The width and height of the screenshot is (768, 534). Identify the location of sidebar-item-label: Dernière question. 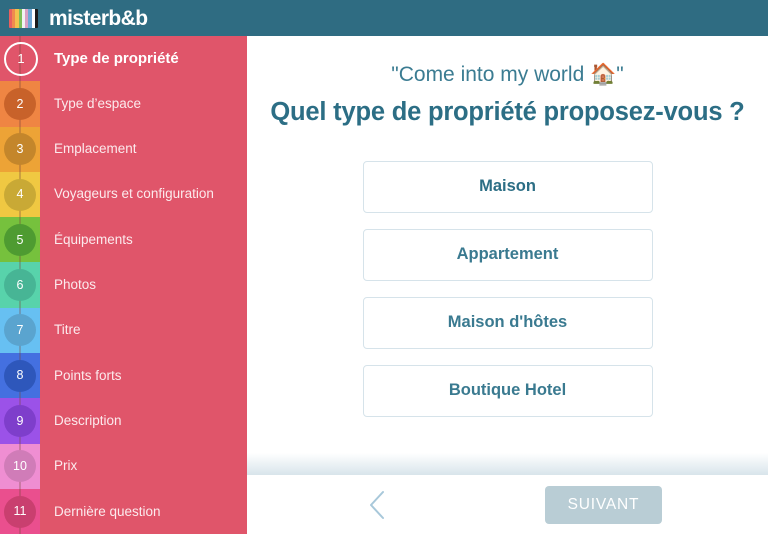
(107, 511).